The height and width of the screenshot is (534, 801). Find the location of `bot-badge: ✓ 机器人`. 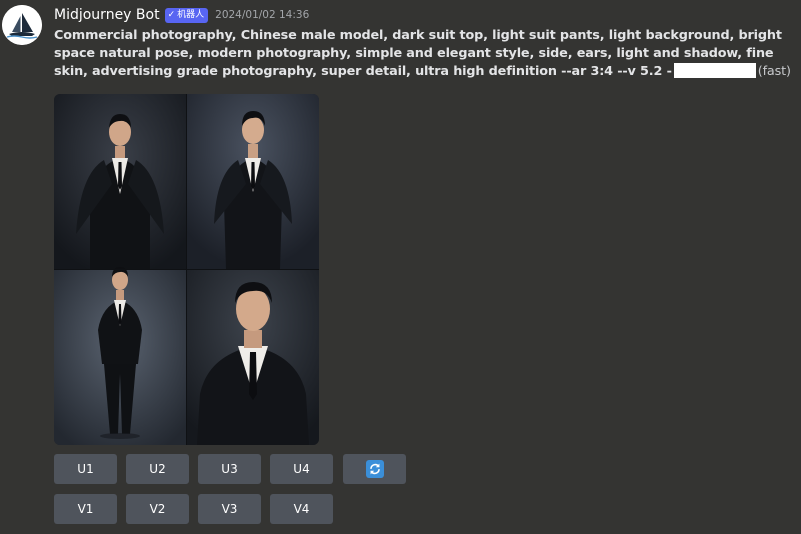

bot-badge: ✓ 机器人 is located at coordinates (186, 15).